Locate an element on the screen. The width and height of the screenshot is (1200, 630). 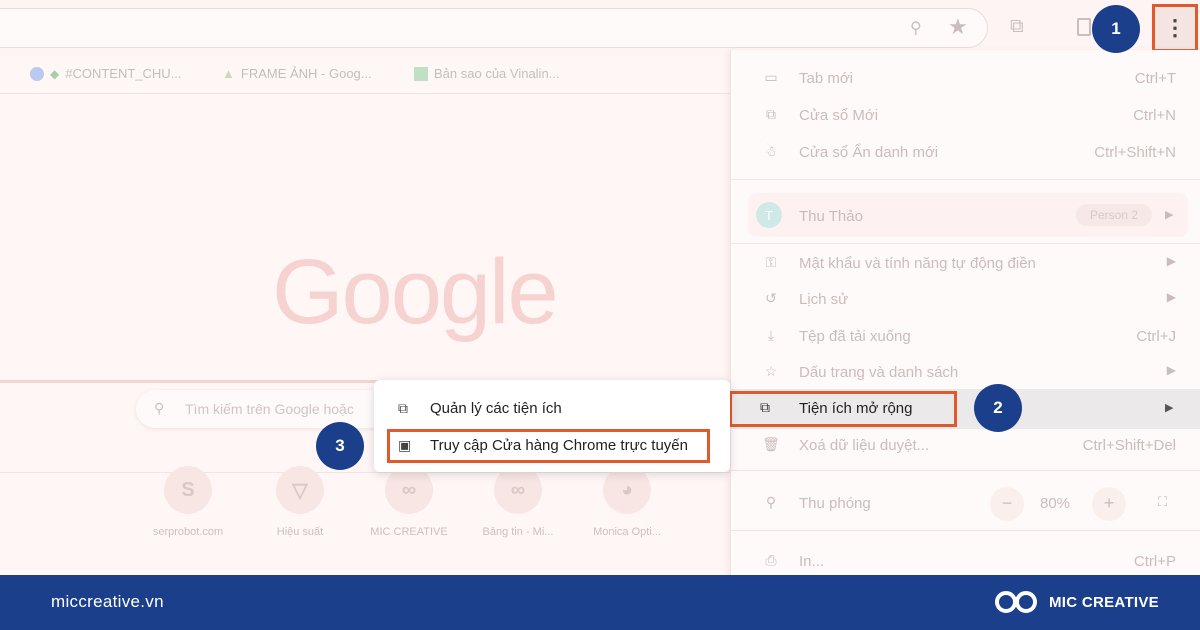
menu-item-history: ↺ Lịch sử ▶ is located at coordinates (965, 300).